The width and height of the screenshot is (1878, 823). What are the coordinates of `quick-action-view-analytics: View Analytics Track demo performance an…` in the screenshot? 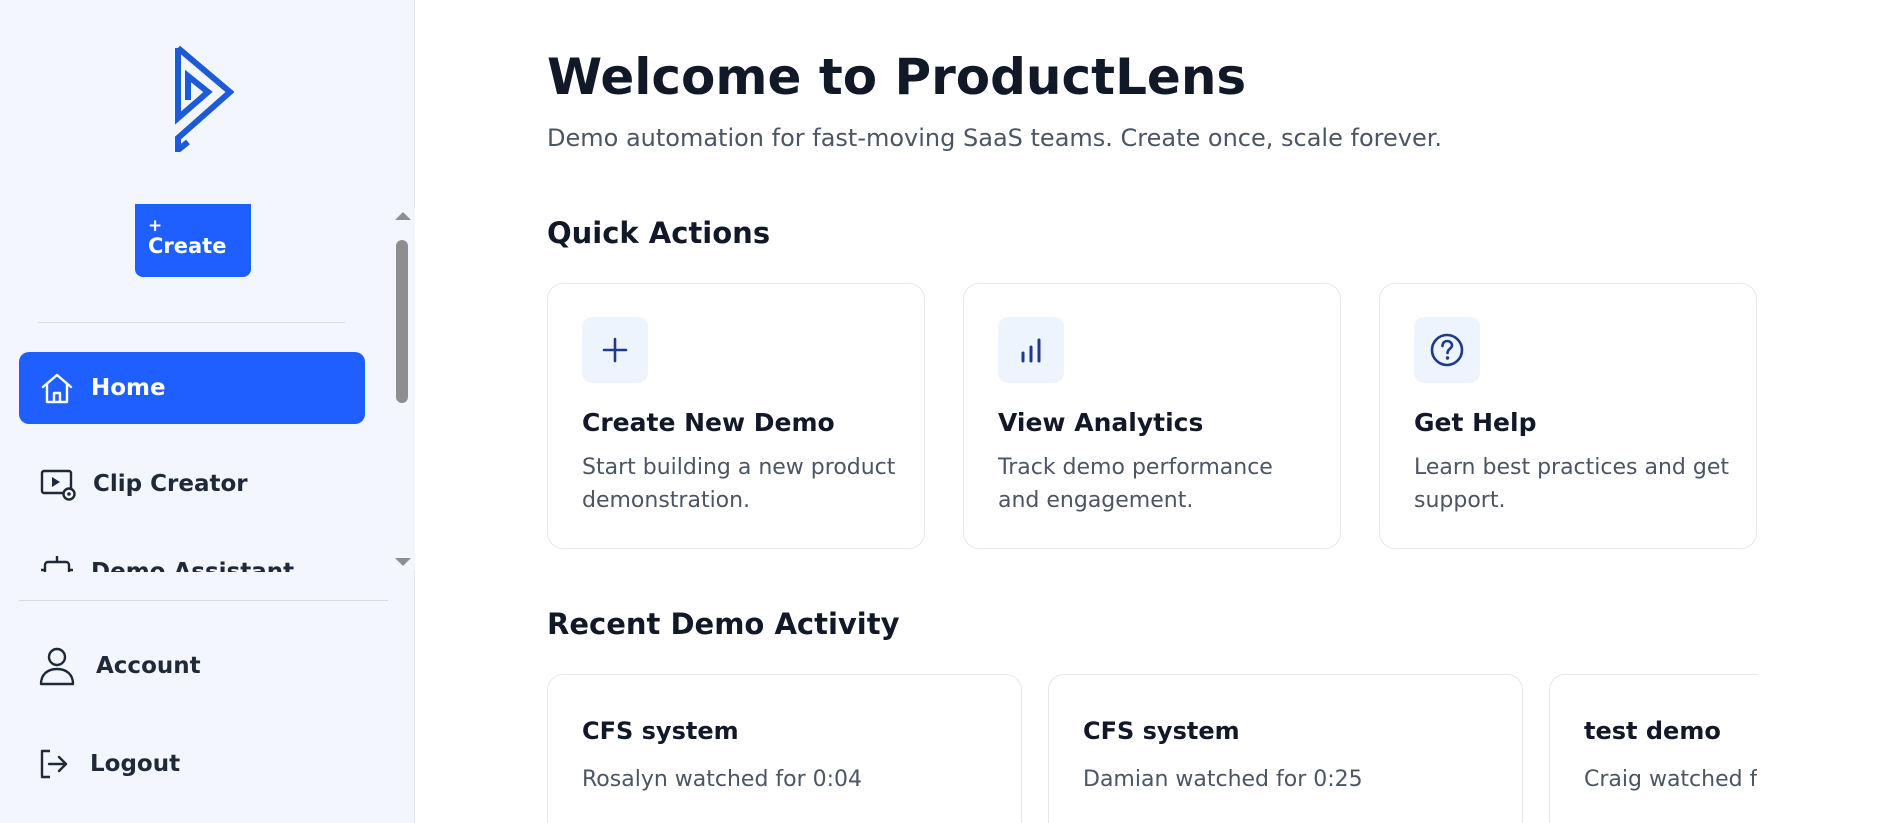 It's located at (1152, 416).